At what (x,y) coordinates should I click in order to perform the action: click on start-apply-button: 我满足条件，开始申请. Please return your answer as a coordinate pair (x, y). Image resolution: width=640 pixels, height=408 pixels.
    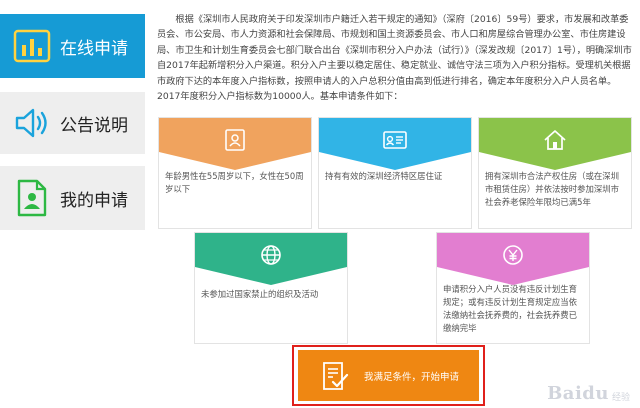
    Looking at the image, I should click on (388, 375).